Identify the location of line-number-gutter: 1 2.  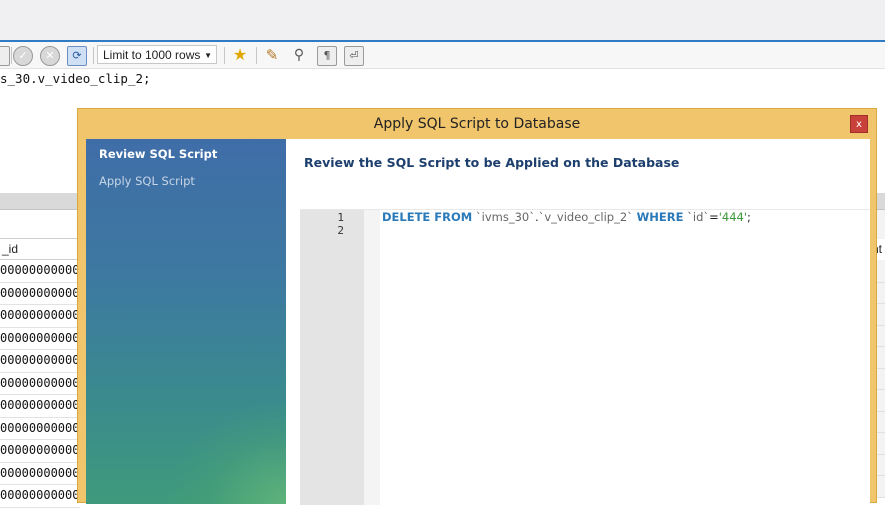
(332, 357).